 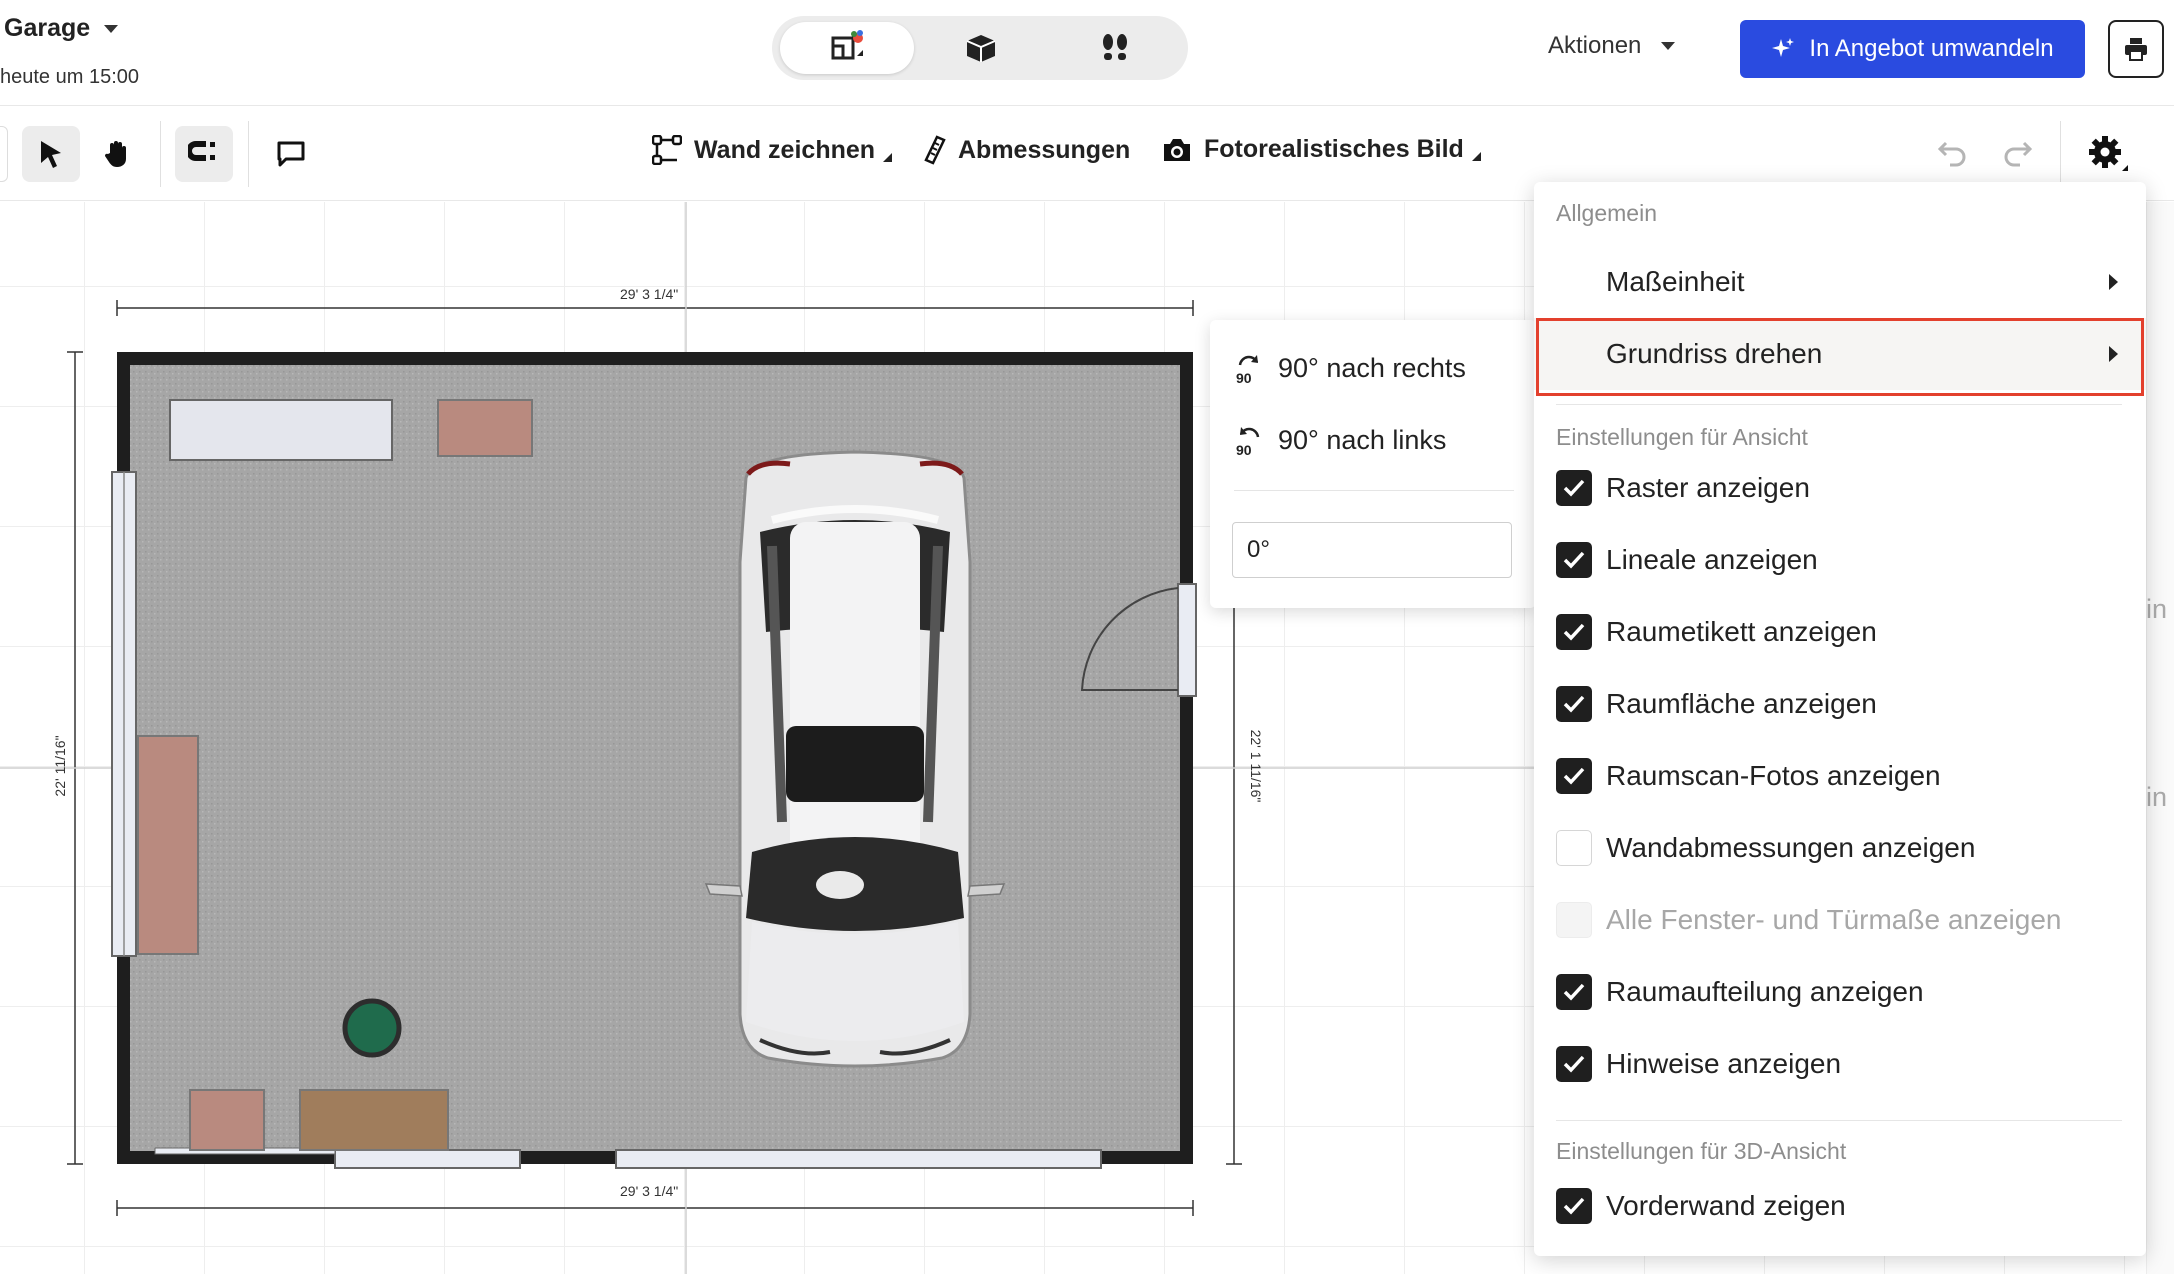 What do you see at coordinates (1840, 357) in the screenshot?
I see `rotate-floorplan-menu-item: Grundriss drehen` at bounding box center [1840, 357].